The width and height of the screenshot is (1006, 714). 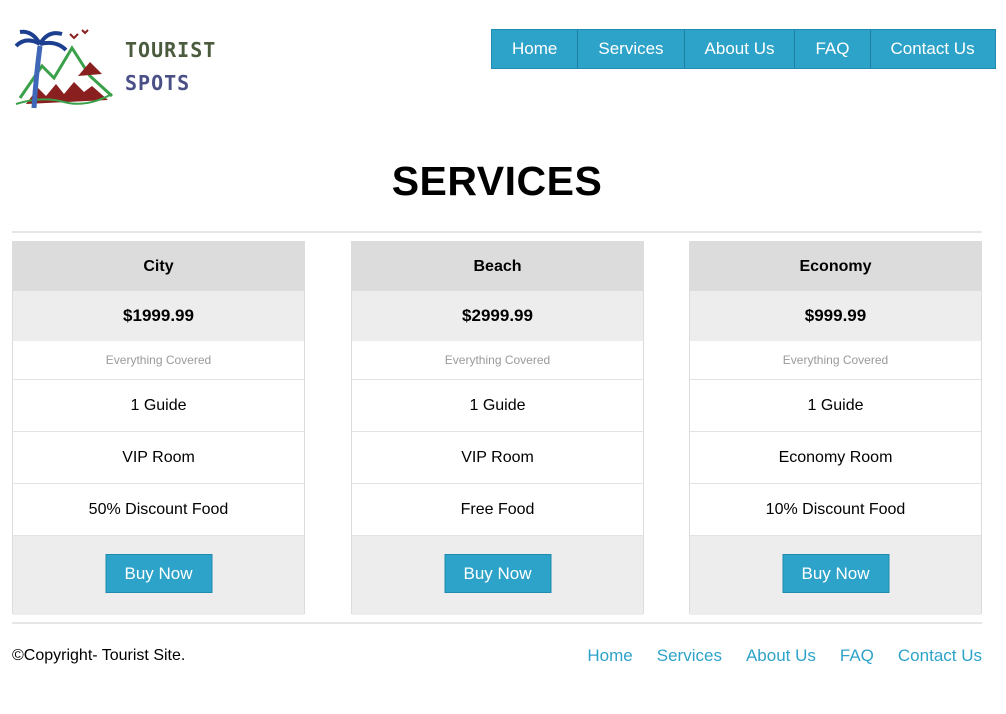 I want to click on footer-link-faq: FAQ, so click(x=857, y=656).